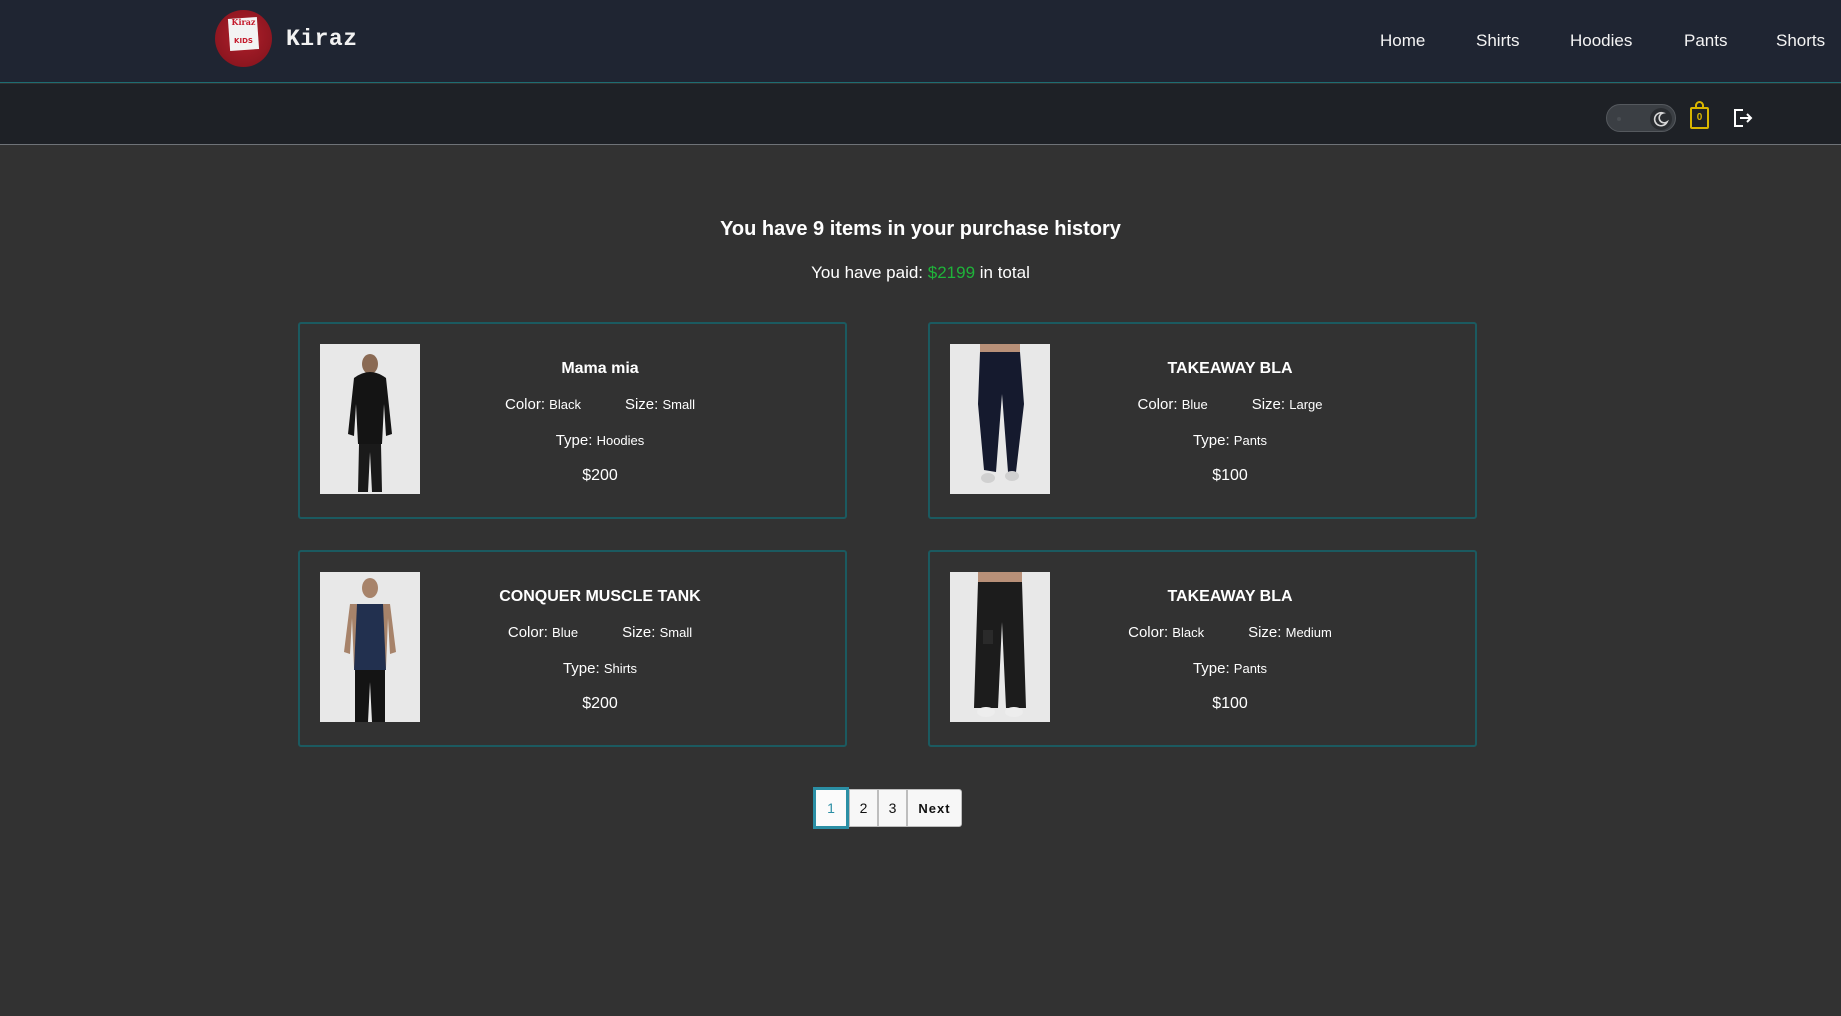 This screenshot has height=1016, width=1841. What do you see at coordinates (1402, 41) in the screenshot?
I see `nav-home: Home` at bounding box center [1402, 41].